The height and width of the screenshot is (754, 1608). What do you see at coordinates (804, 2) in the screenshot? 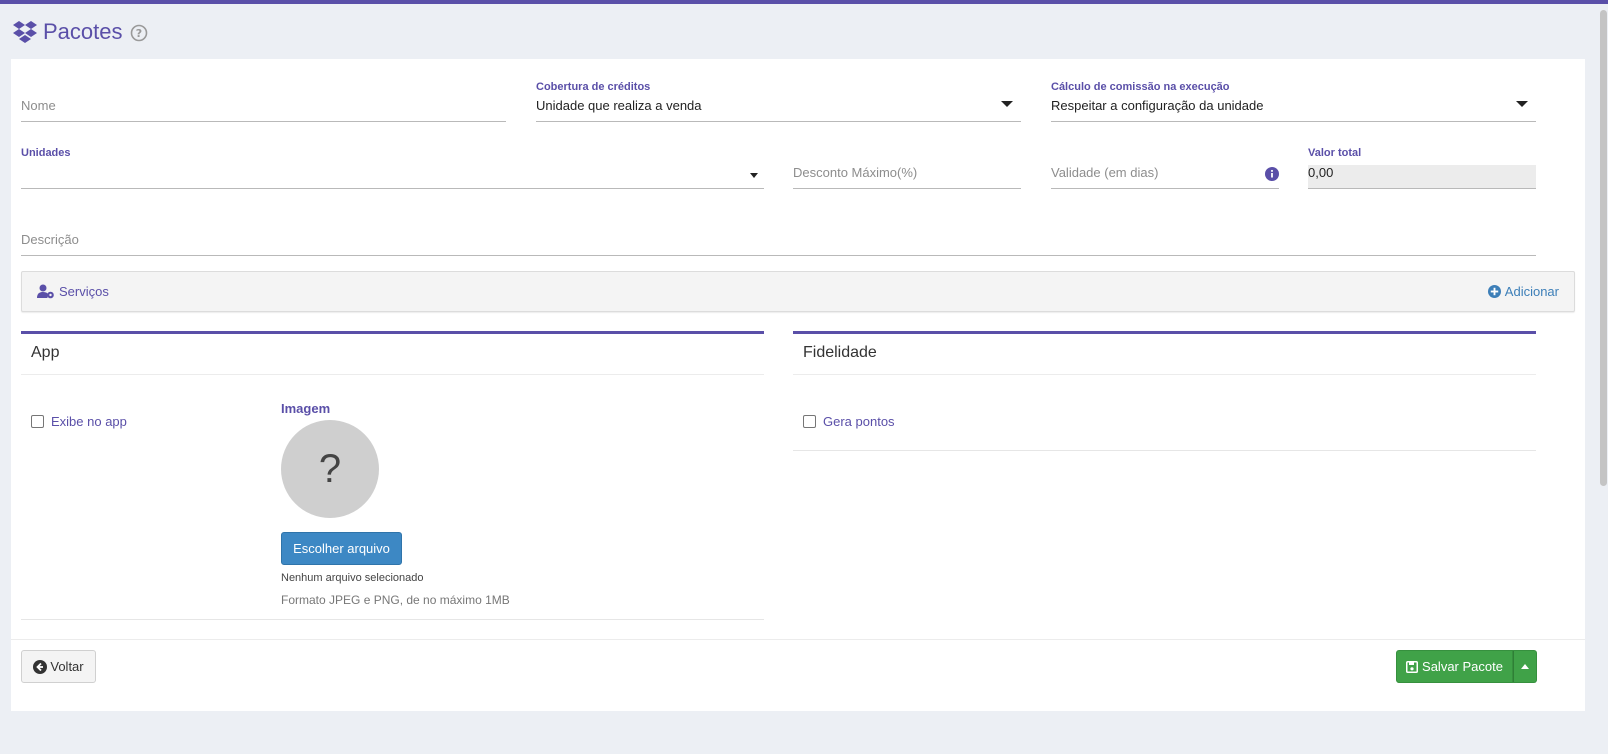
I see `top-accent-bar` at bounding box center [804, 2].